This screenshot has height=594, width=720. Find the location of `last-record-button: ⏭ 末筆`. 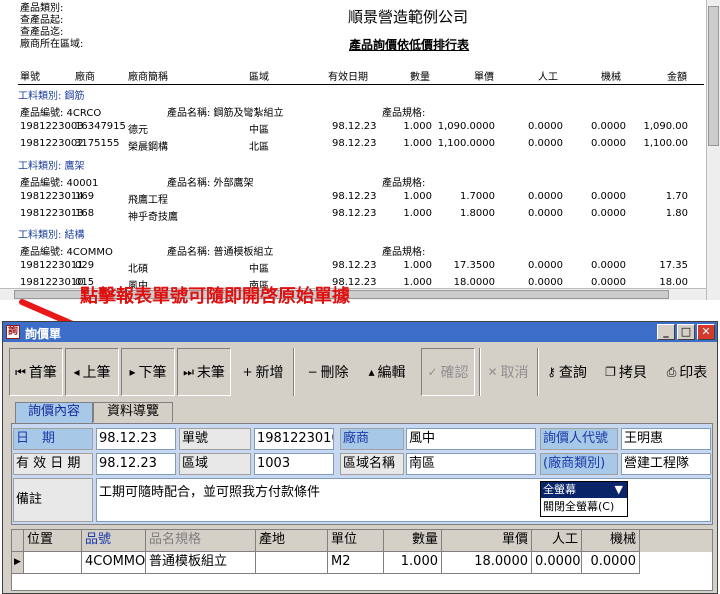

last-record-button: ⏭ 末筆 is located at coordinates (204, 372).